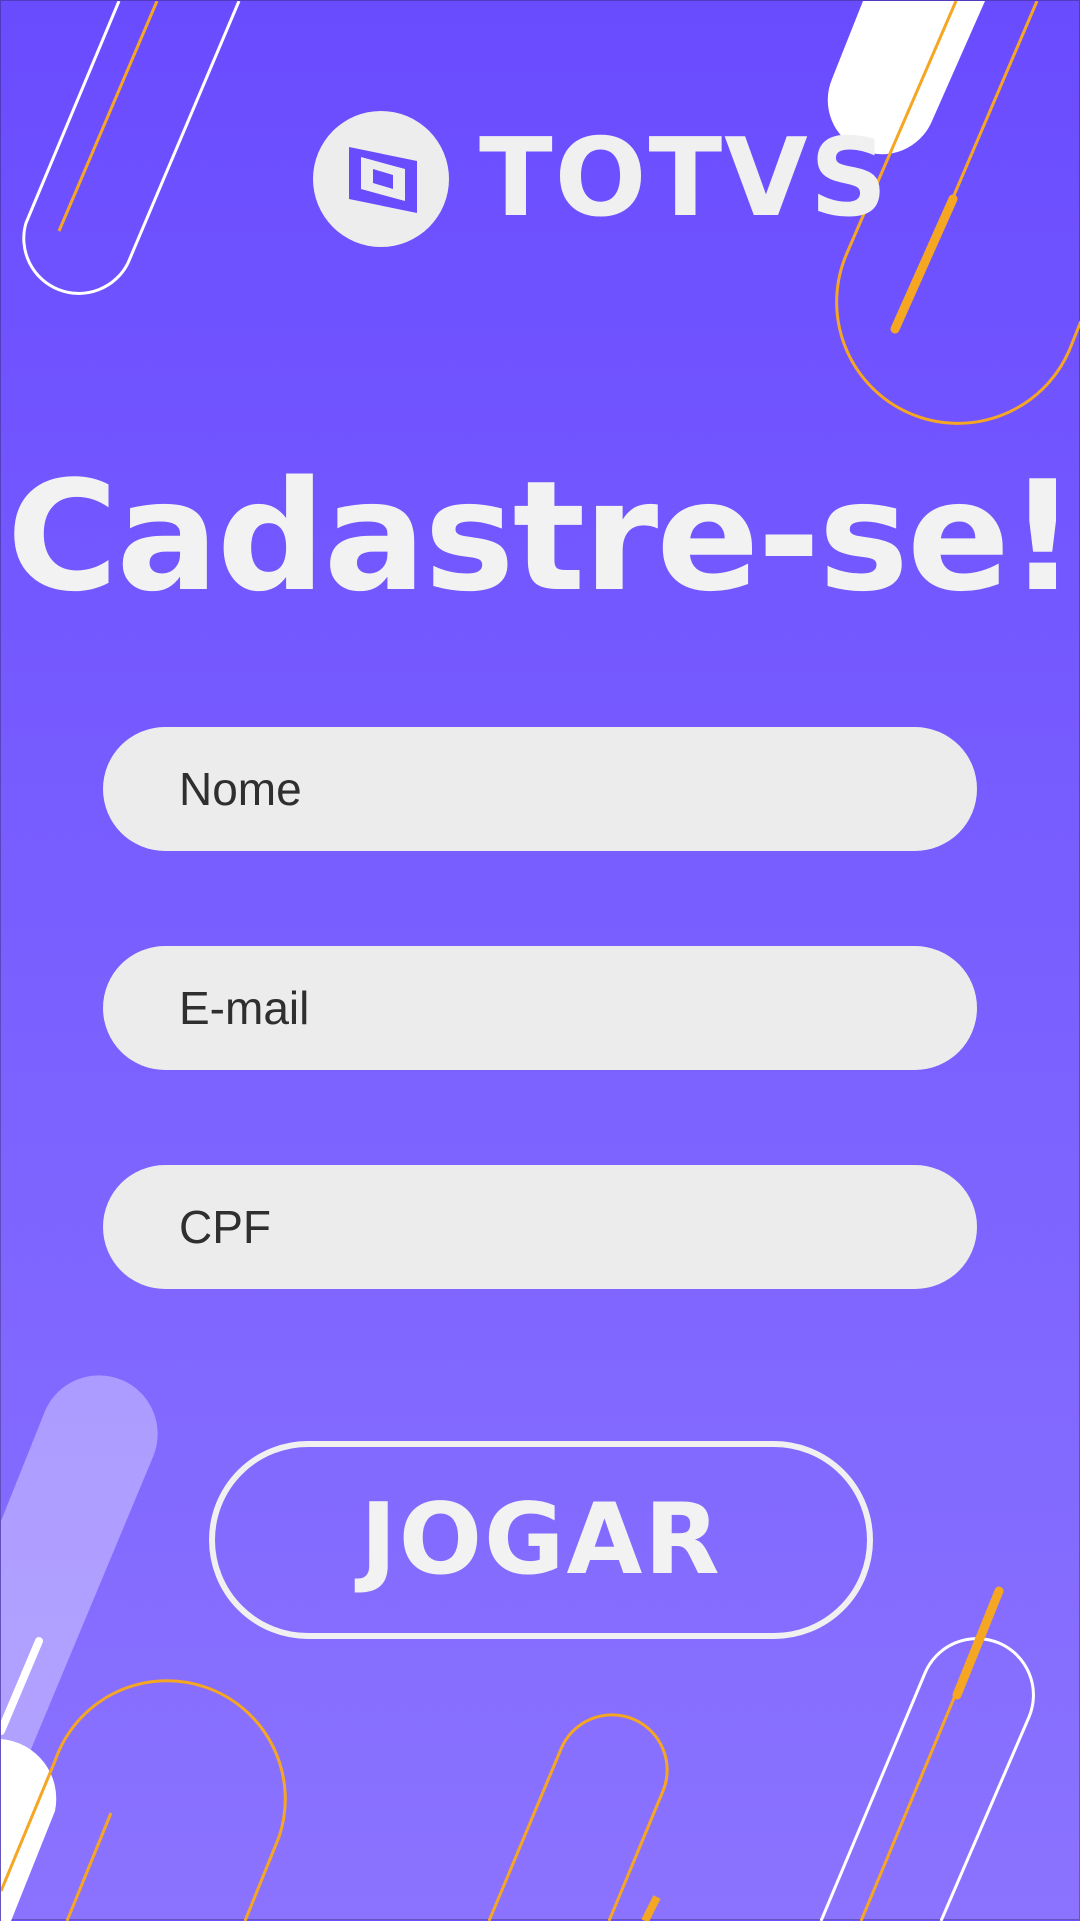 This screenshot has width=1080, height=1921. I want to click on totvs-logo-icon, so click(381, 179).